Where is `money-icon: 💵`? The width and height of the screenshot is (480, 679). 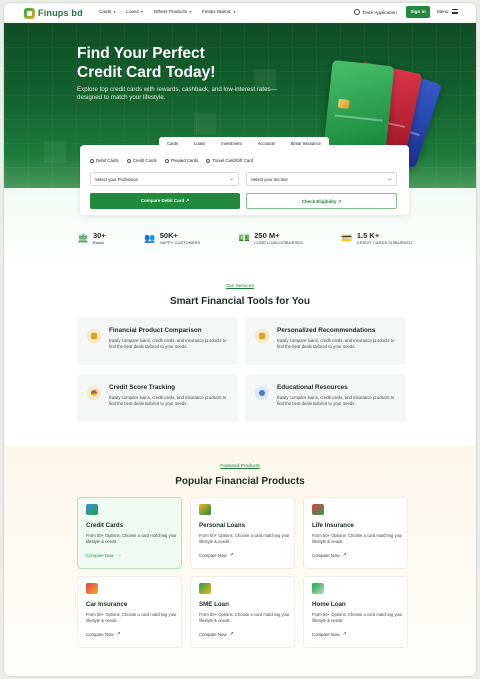 money-icon: 💵 is located at coordinates (244, 238).